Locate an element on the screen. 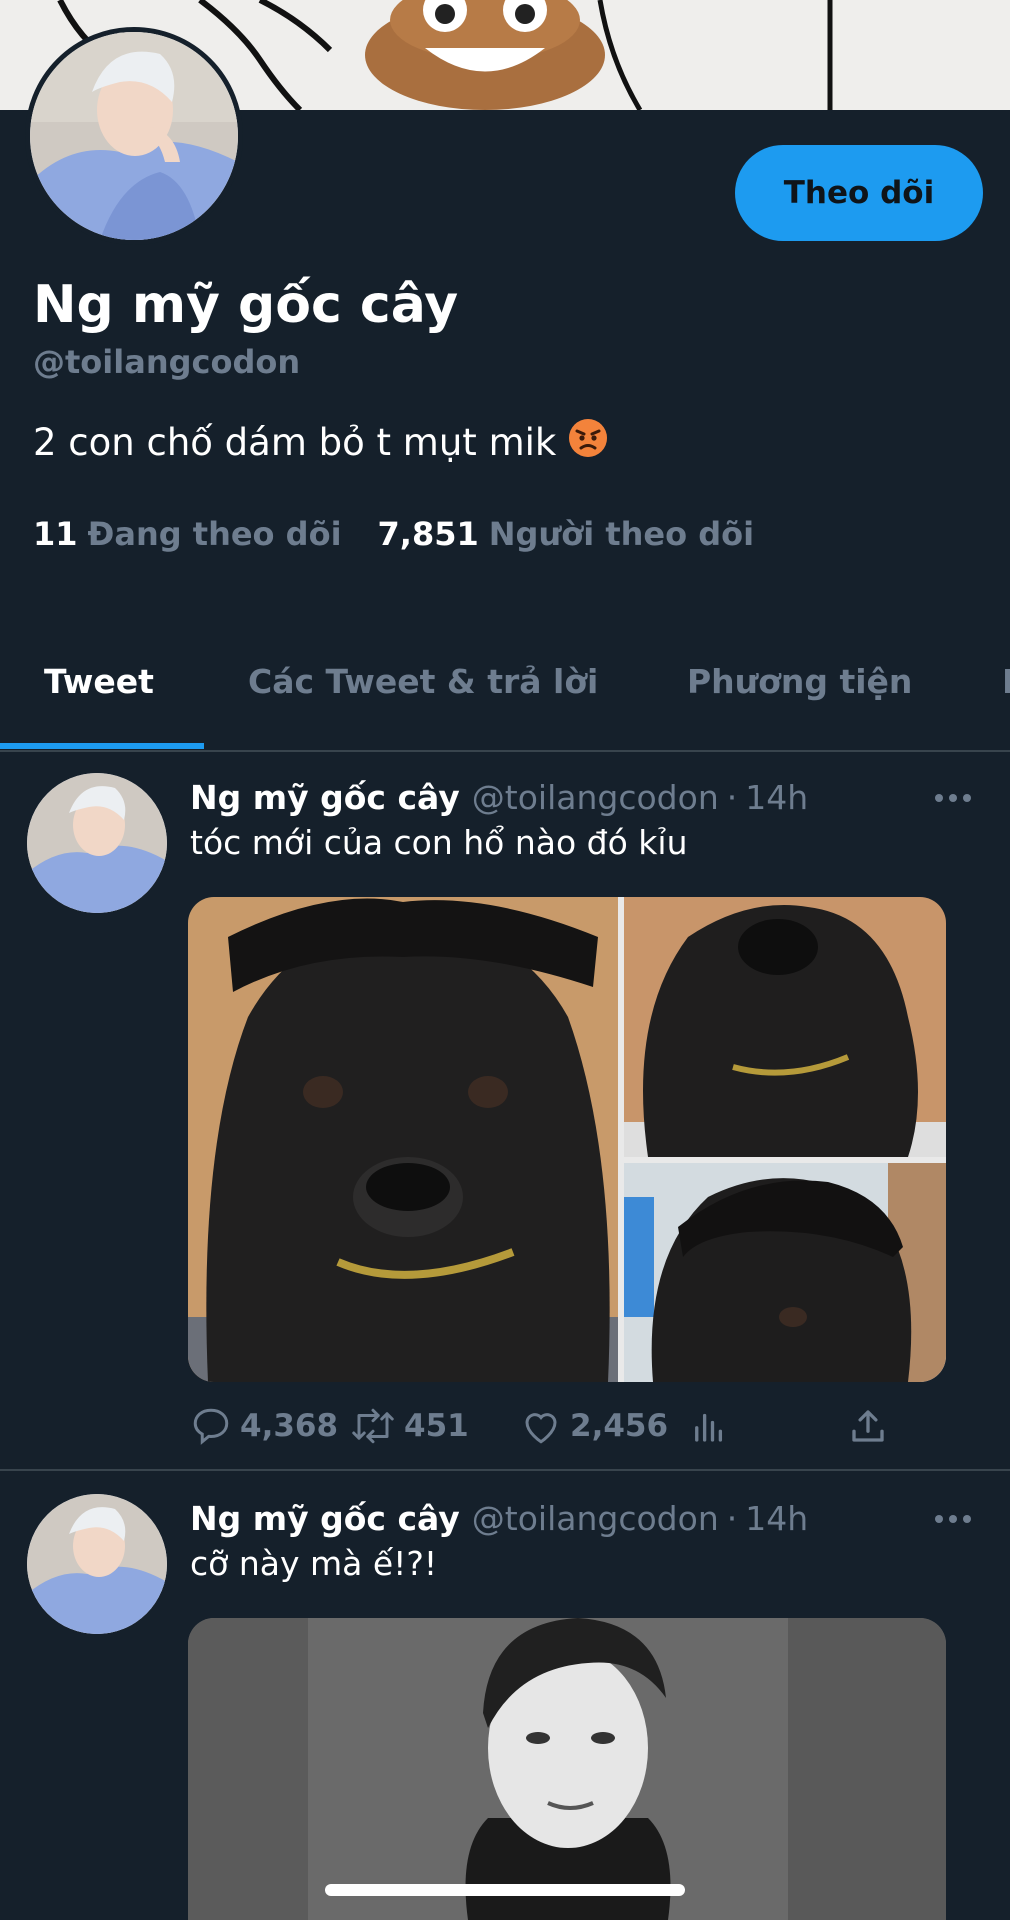 The height and width of the screenshot is (1920, 1010). tweet-text: cỡ này mà ế!?! is located at coordinates (314, 1563).